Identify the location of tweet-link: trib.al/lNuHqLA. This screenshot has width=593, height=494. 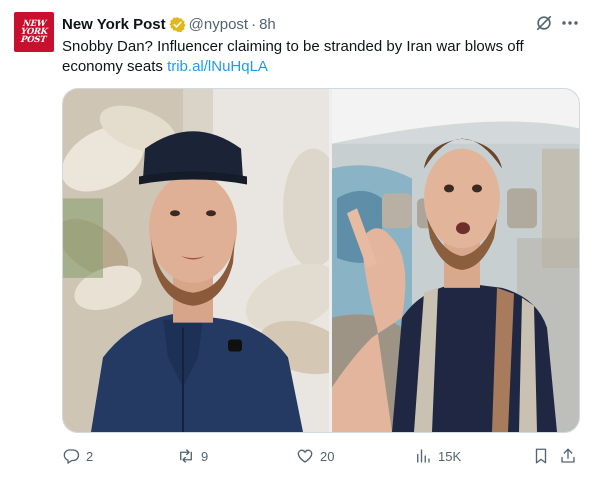
(217, 66).